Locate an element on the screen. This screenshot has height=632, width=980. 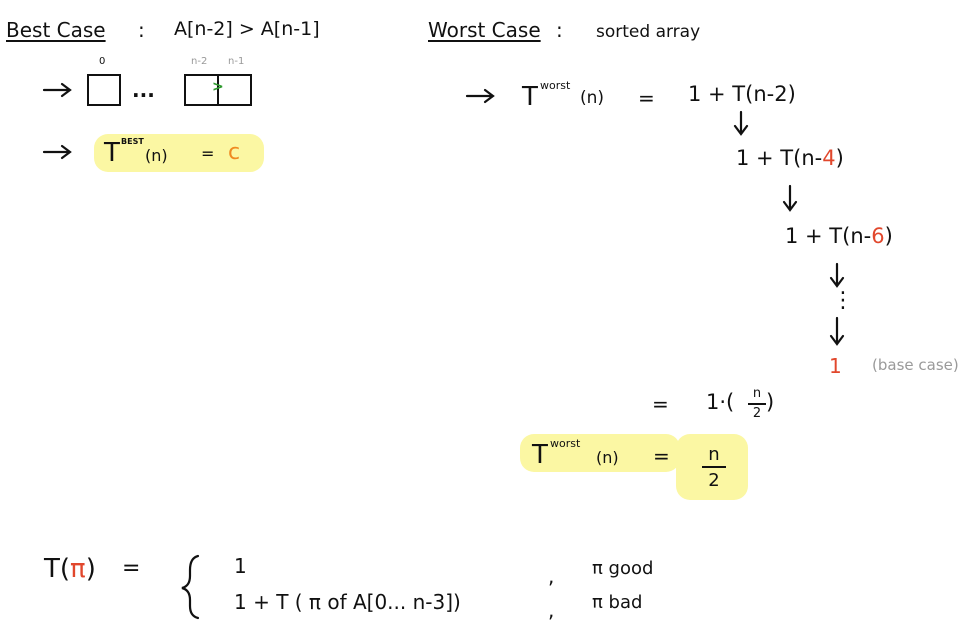
final-numerator: n is located at coordinates (714, 454).